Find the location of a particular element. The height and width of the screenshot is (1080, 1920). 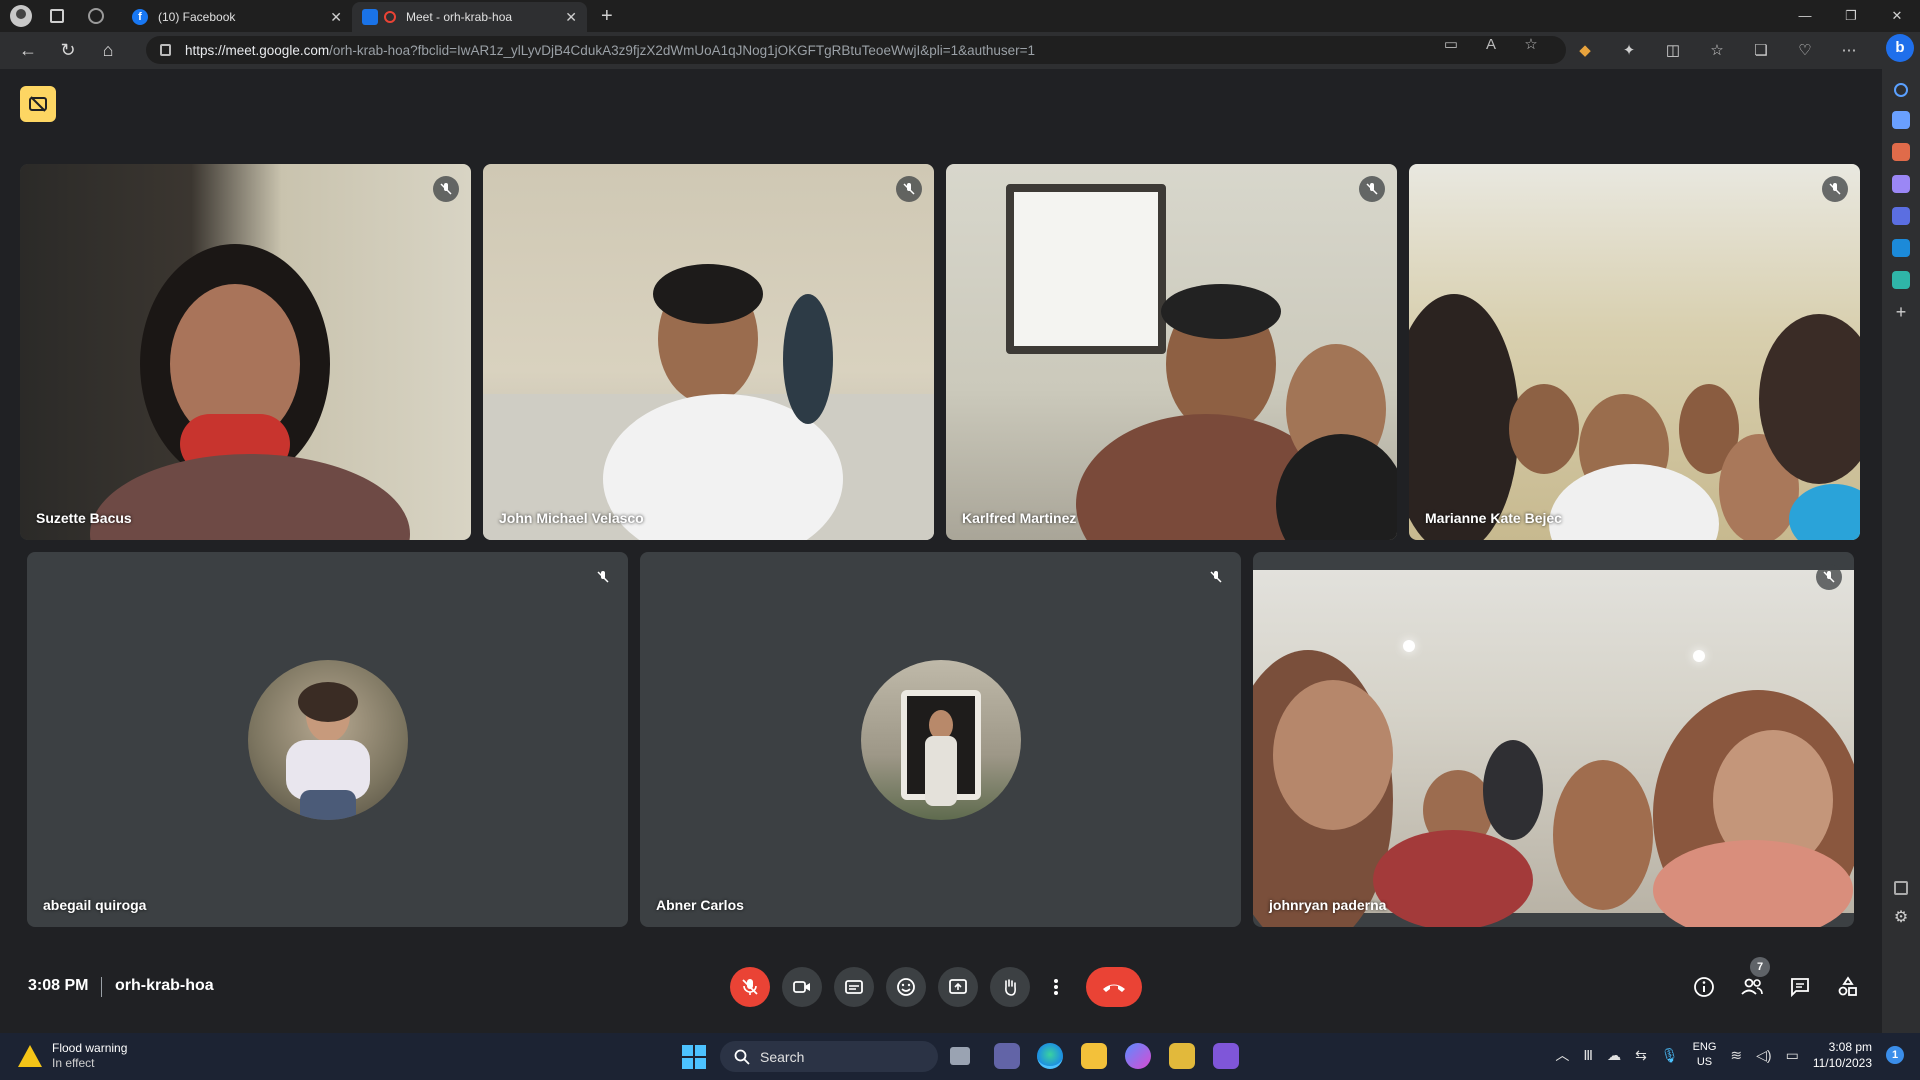

favorites-icon: ☆ is located at coordinates (1717, 51).